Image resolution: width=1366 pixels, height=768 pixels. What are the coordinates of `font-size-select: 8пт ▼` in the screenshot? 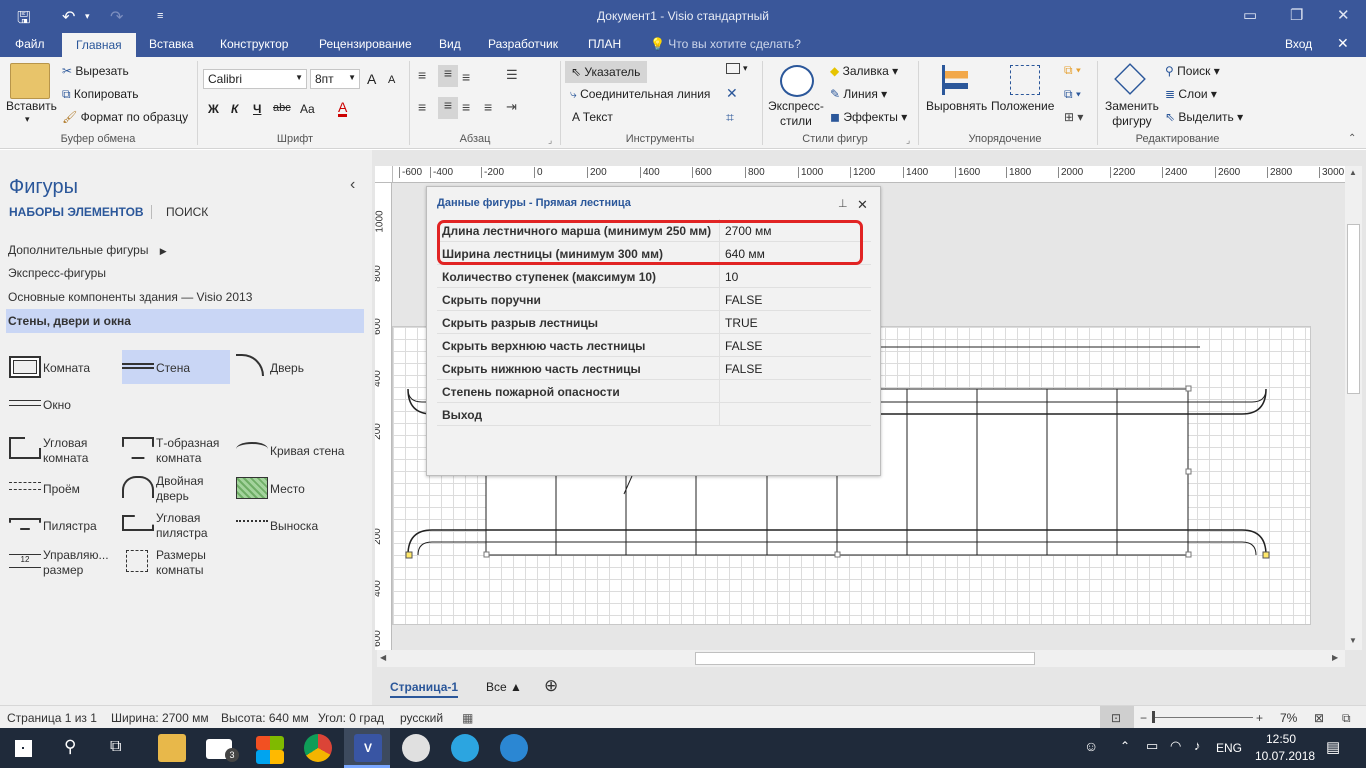 It's located at (335, 79).